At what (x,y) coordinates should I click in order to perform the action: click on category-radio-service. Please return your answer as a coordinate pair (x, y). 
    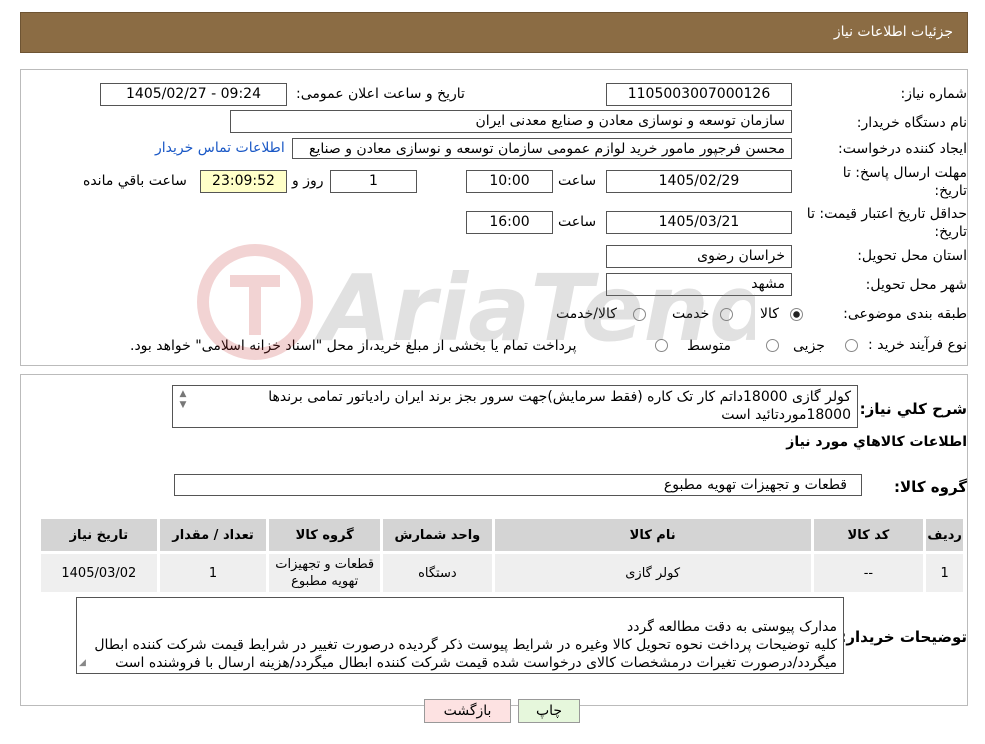
    Looking at the image, I should click on (726, 314).